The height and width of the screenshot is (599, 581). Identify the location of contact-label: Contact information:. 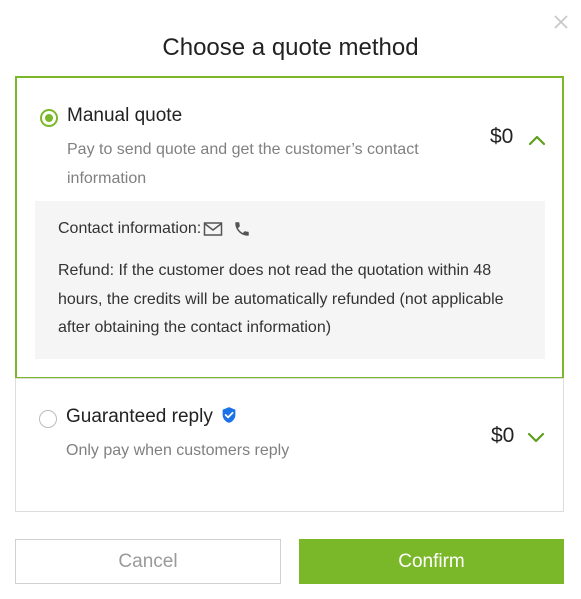
(130, 228).